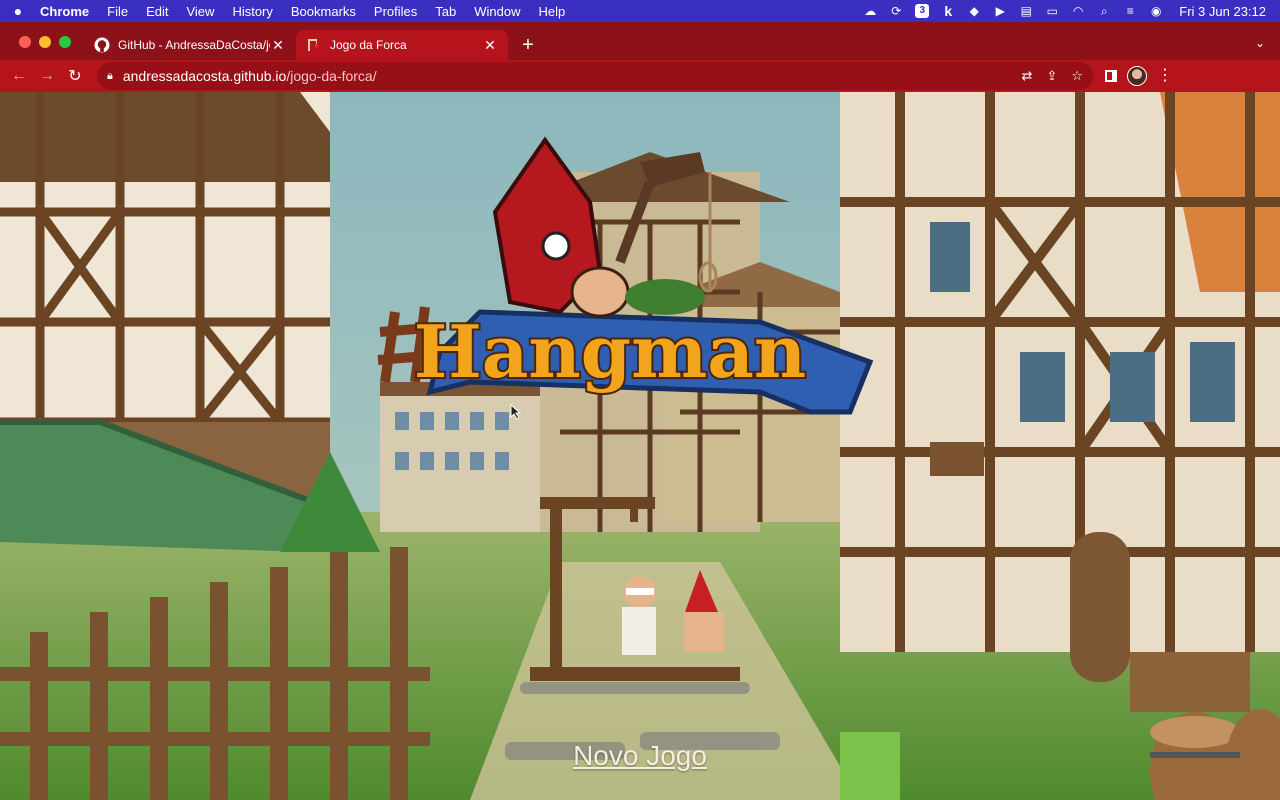 The height and width of the screenshot is (800, 1280). I want to click on omnibox-actions: ⇄ ⇪ ☆, so click(1052, 76).